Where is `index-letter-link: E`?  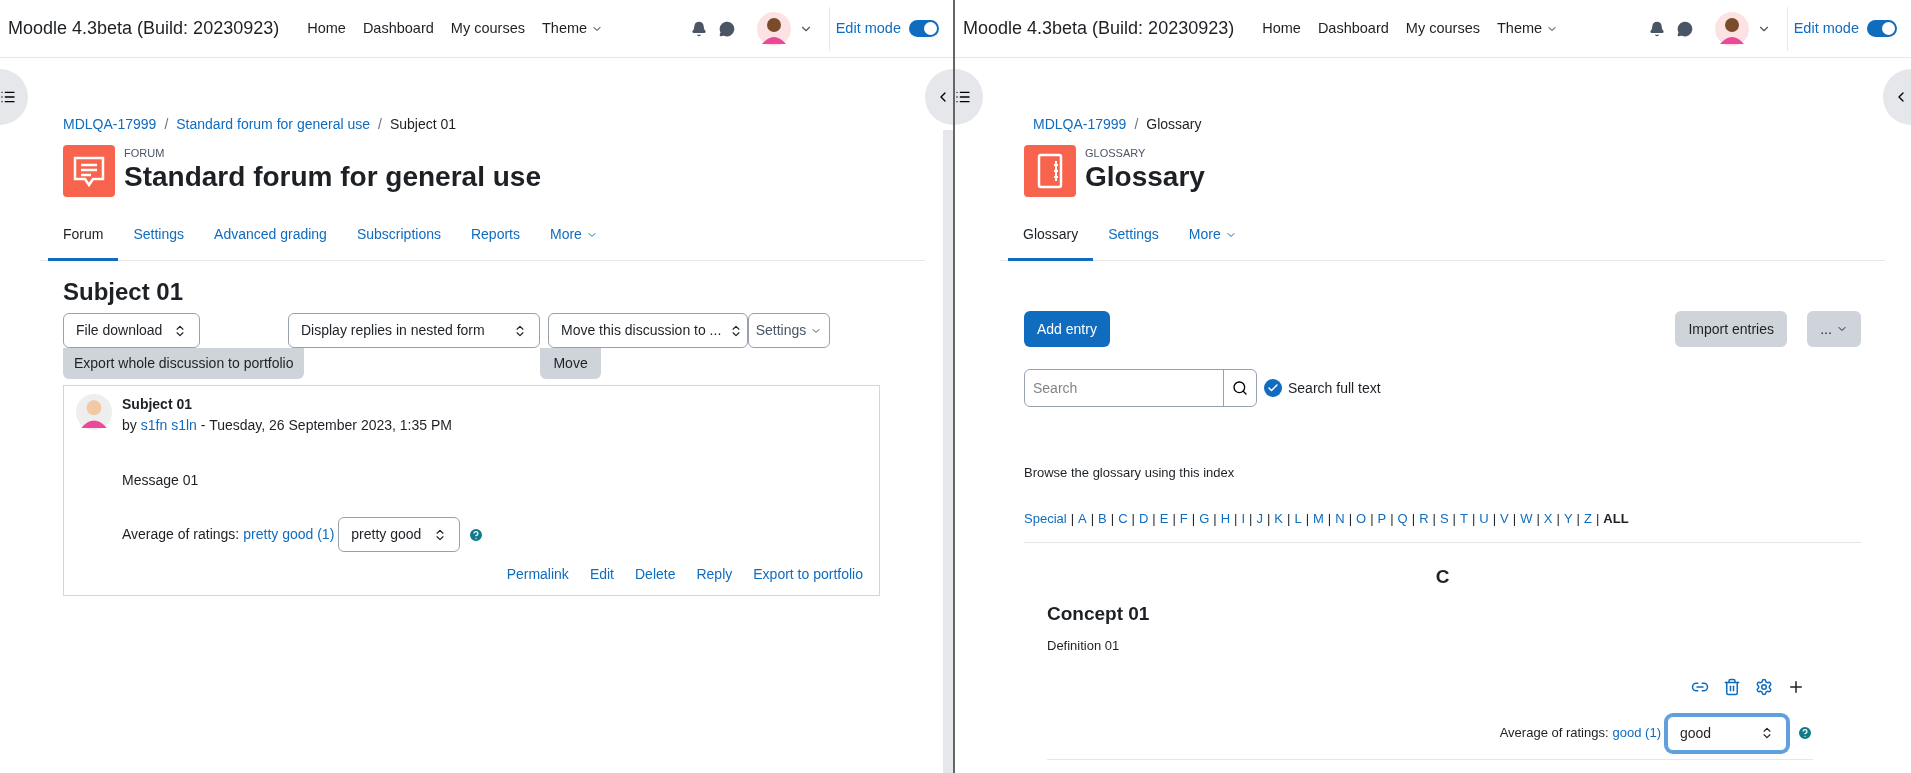 index-letter-link: E is located at coordinates (1164, 518).